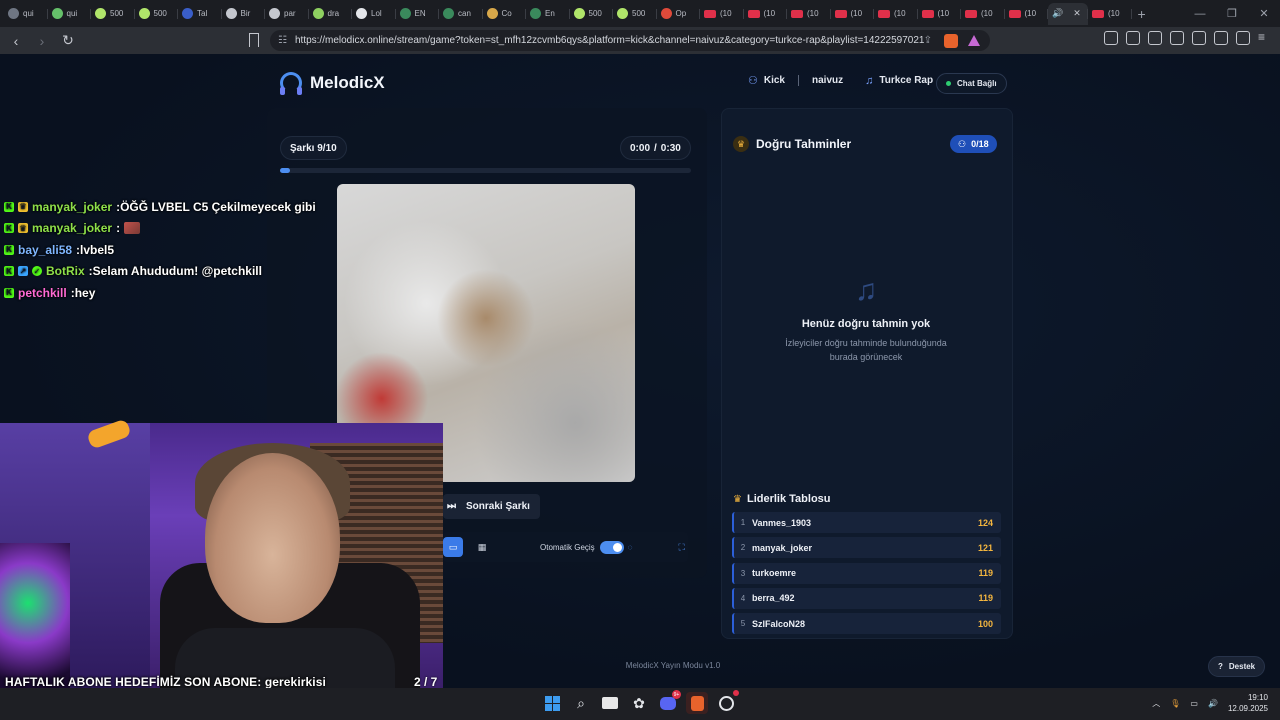 The image size is (1280, 720). Describe the element at coordinates (418, 14) in the screenshot. I see `browser-tab: EN` at that location.